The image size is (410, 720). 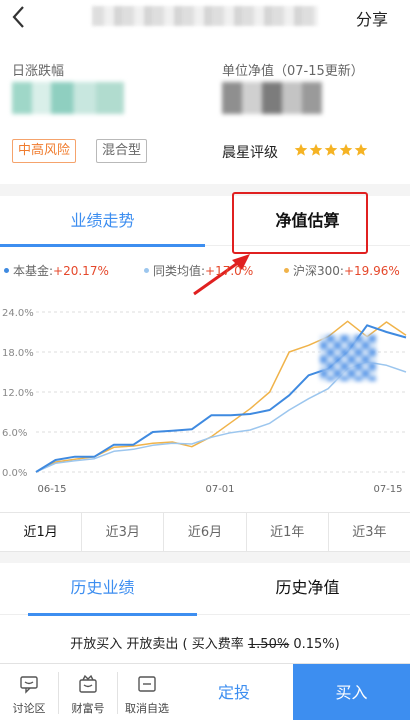 I want to click on x-tick-label: 07-01, so click(x=219, y=489).